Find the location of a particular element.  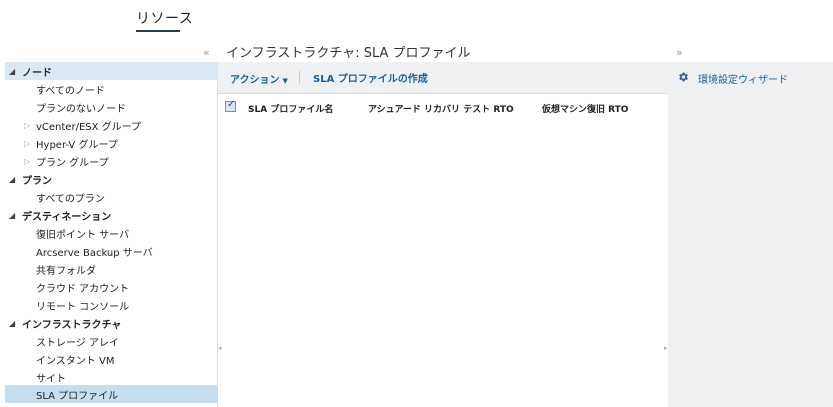

sidebar-item-all-nodes: すべてのノード is located at coordinates (111, 89).